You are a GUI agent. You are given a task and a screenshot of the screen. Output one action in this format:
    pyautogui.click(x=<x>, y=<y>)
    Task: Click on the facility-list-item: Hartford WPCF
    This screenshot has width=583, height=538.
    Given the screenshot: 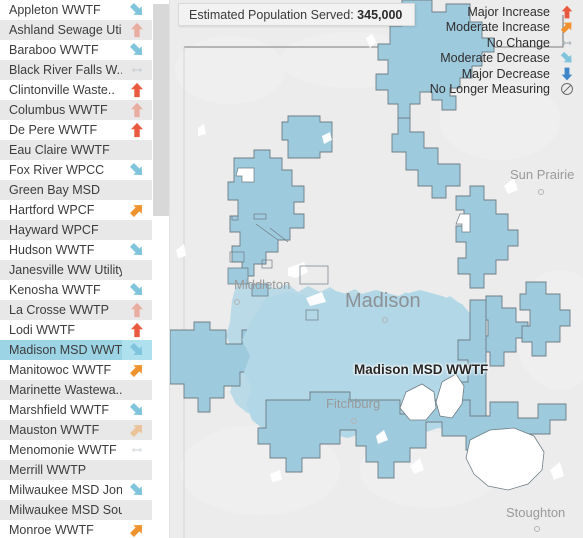 What is the action you would take?
    pyautogui.click(x=76, y=210)
    